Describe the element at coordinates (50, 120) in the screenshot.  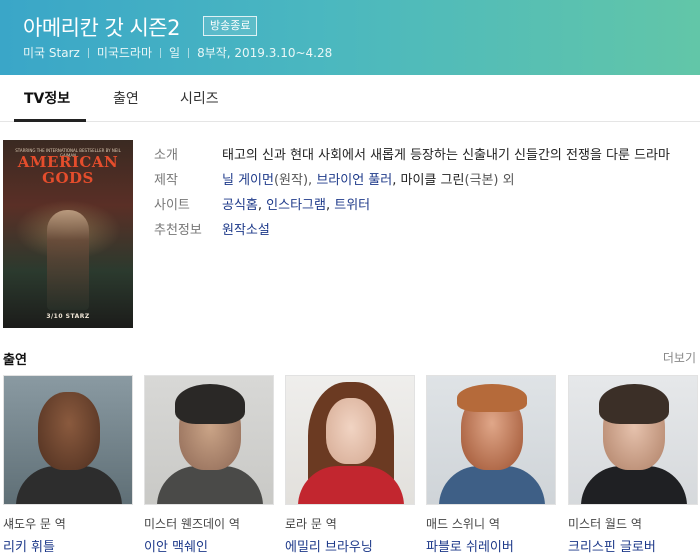
I see `active-tab-indicator` at that location.